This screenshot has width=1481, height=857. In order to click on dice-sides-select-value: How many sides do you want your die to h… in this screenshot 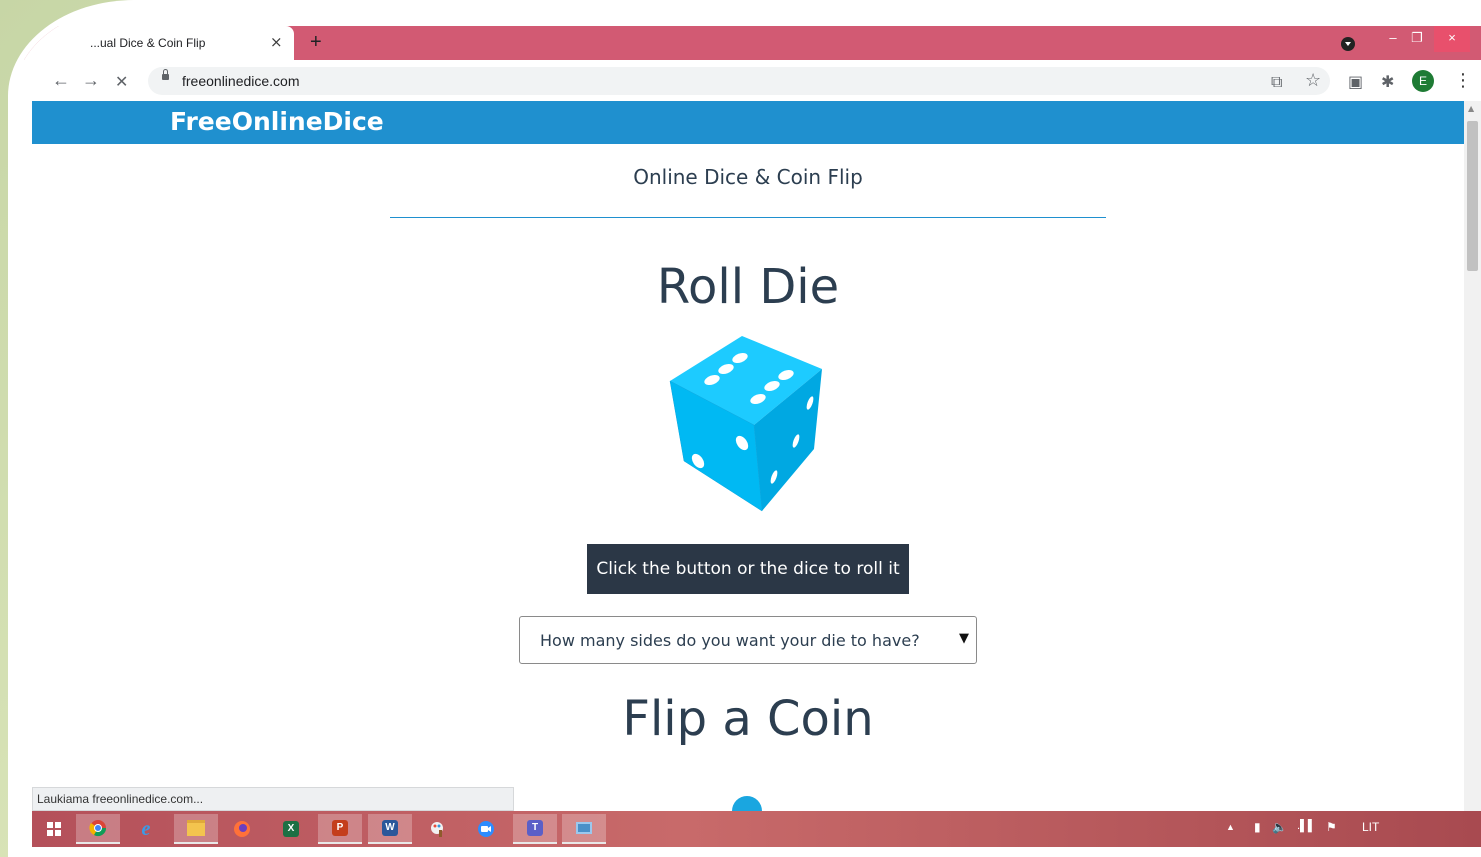, I will do `click(730, 640)`.